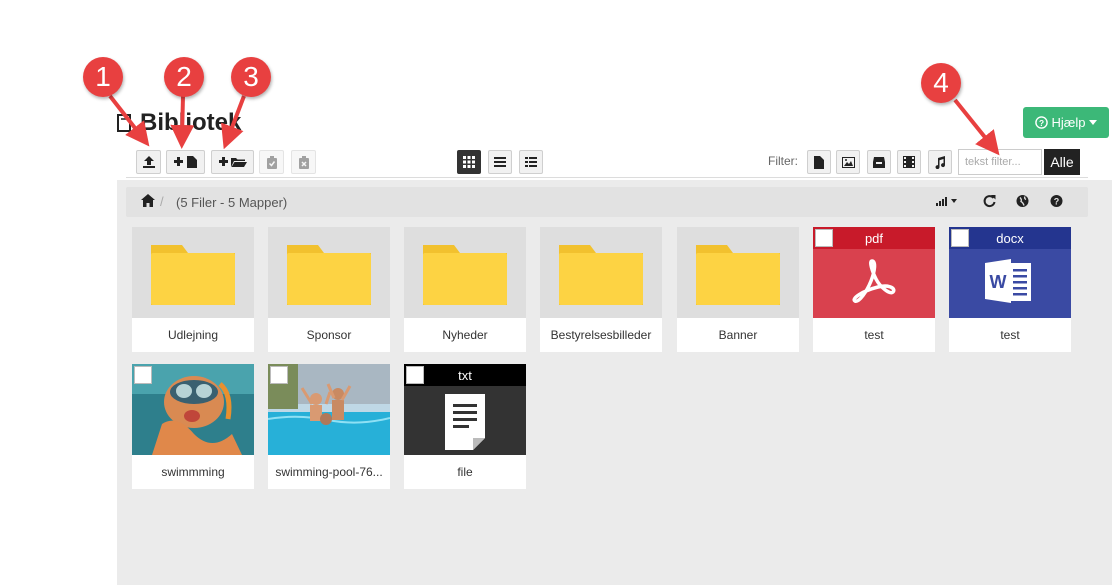 This screenshot has width=1112, height=585. What do you see at coordinates (124, 123) in the screenshot?
I see `library-icon` at bounding box center [124, 123].